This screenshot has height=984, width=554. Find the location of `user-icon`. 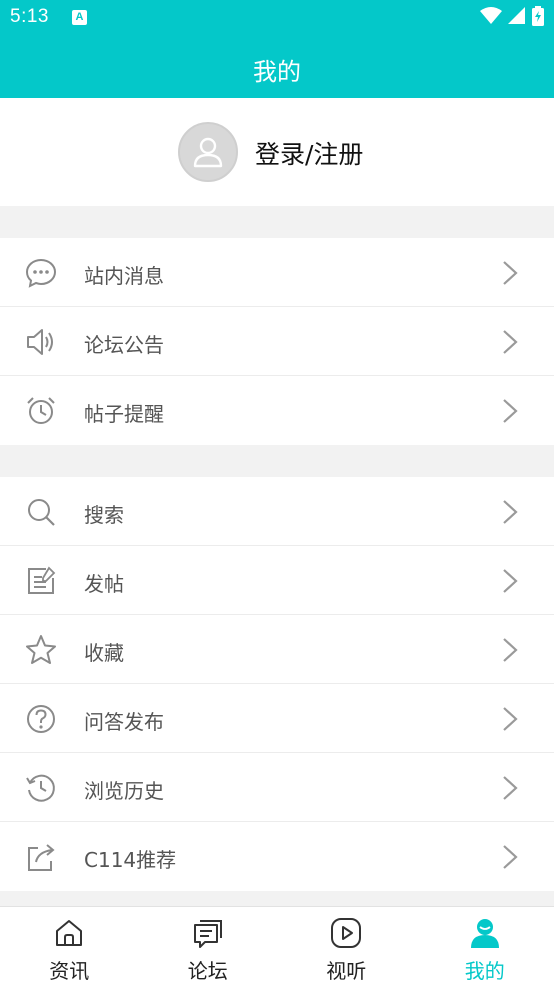

user-icon is located at coordinates (484, 933).